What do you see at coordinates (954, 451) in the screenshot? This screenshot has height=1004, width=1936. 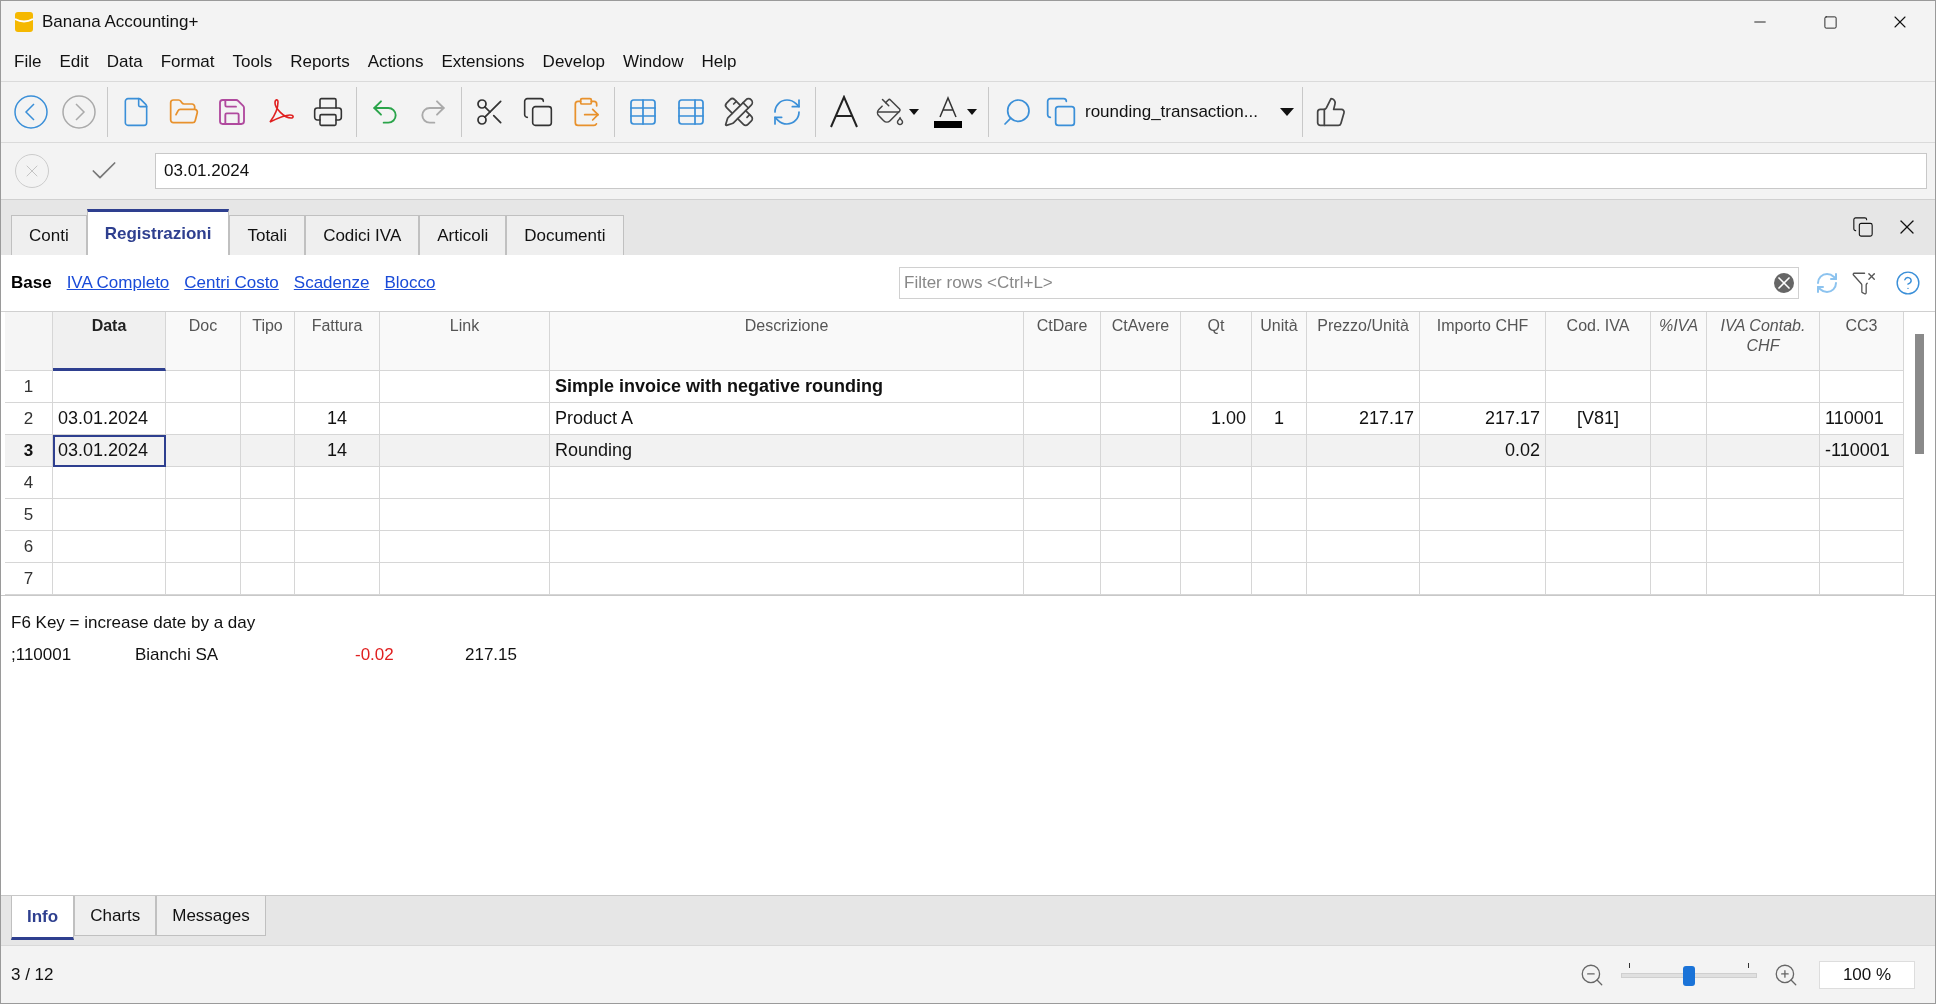 I see `table-row: 3 03.01.2024 14 Rounding 0.02 -110001` at bounding box center [954, 451].